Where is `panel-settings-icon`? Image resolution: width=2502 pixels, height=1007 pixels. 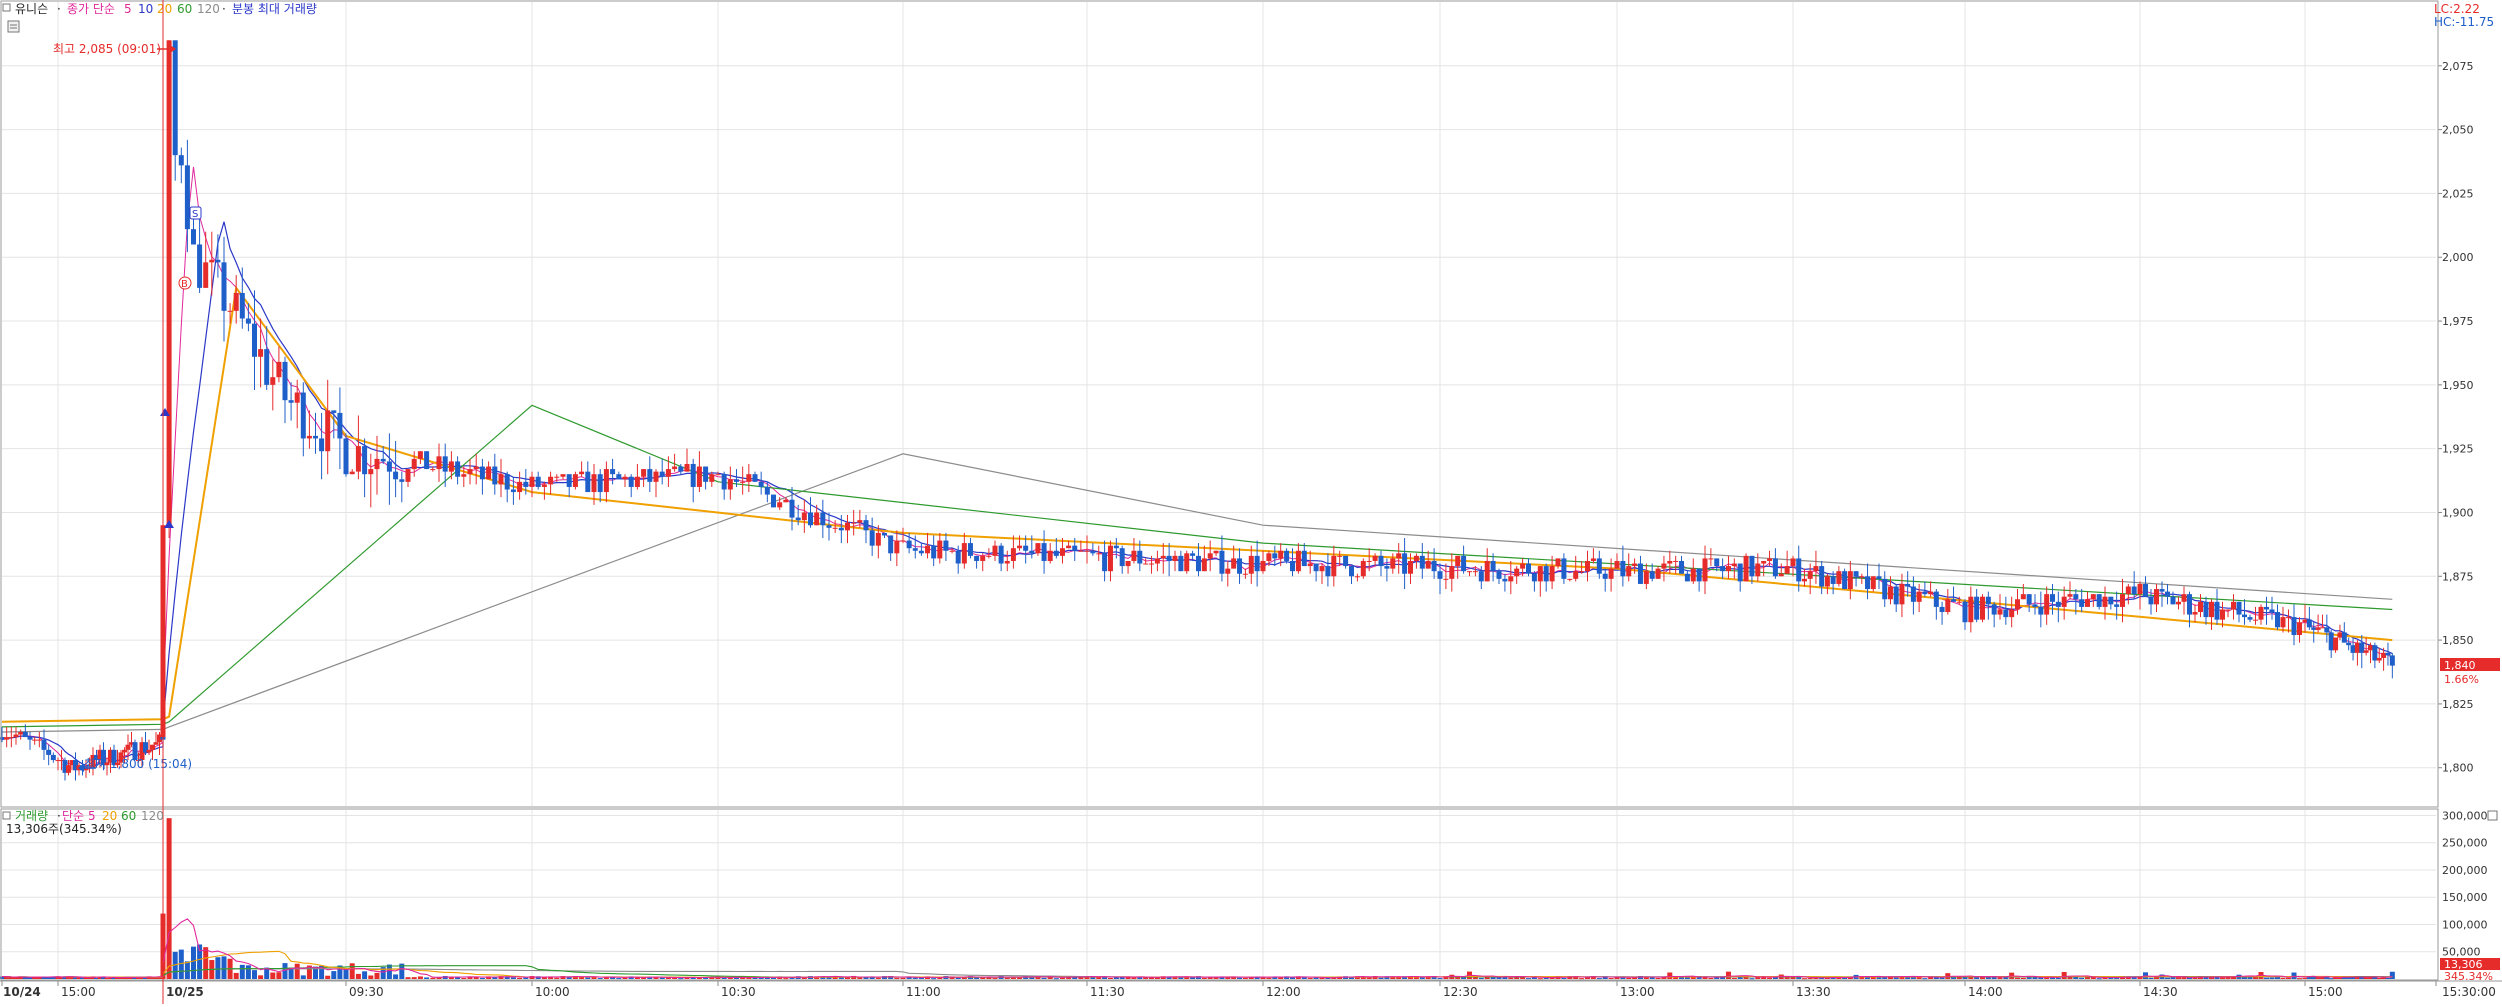
panel-settings-icon is located at coordinates (13, 26).